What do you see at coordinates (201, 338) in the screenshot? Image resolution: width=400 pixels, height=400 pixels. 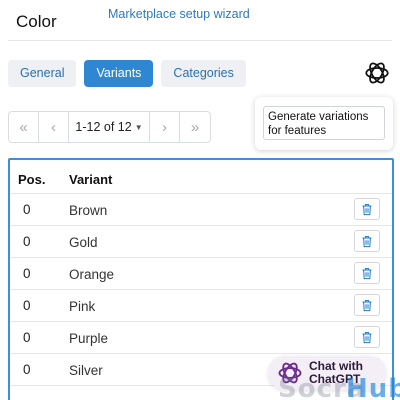 I see `table-row: 0 Purple` at bounding box center [201, 338].